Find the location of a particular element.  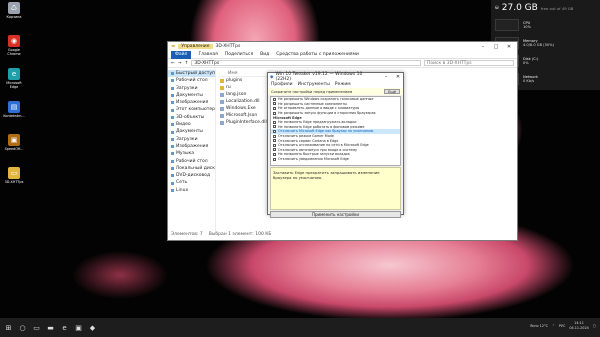

nav-item-label: Быстрый доступ is located at coordinates (195, 73).